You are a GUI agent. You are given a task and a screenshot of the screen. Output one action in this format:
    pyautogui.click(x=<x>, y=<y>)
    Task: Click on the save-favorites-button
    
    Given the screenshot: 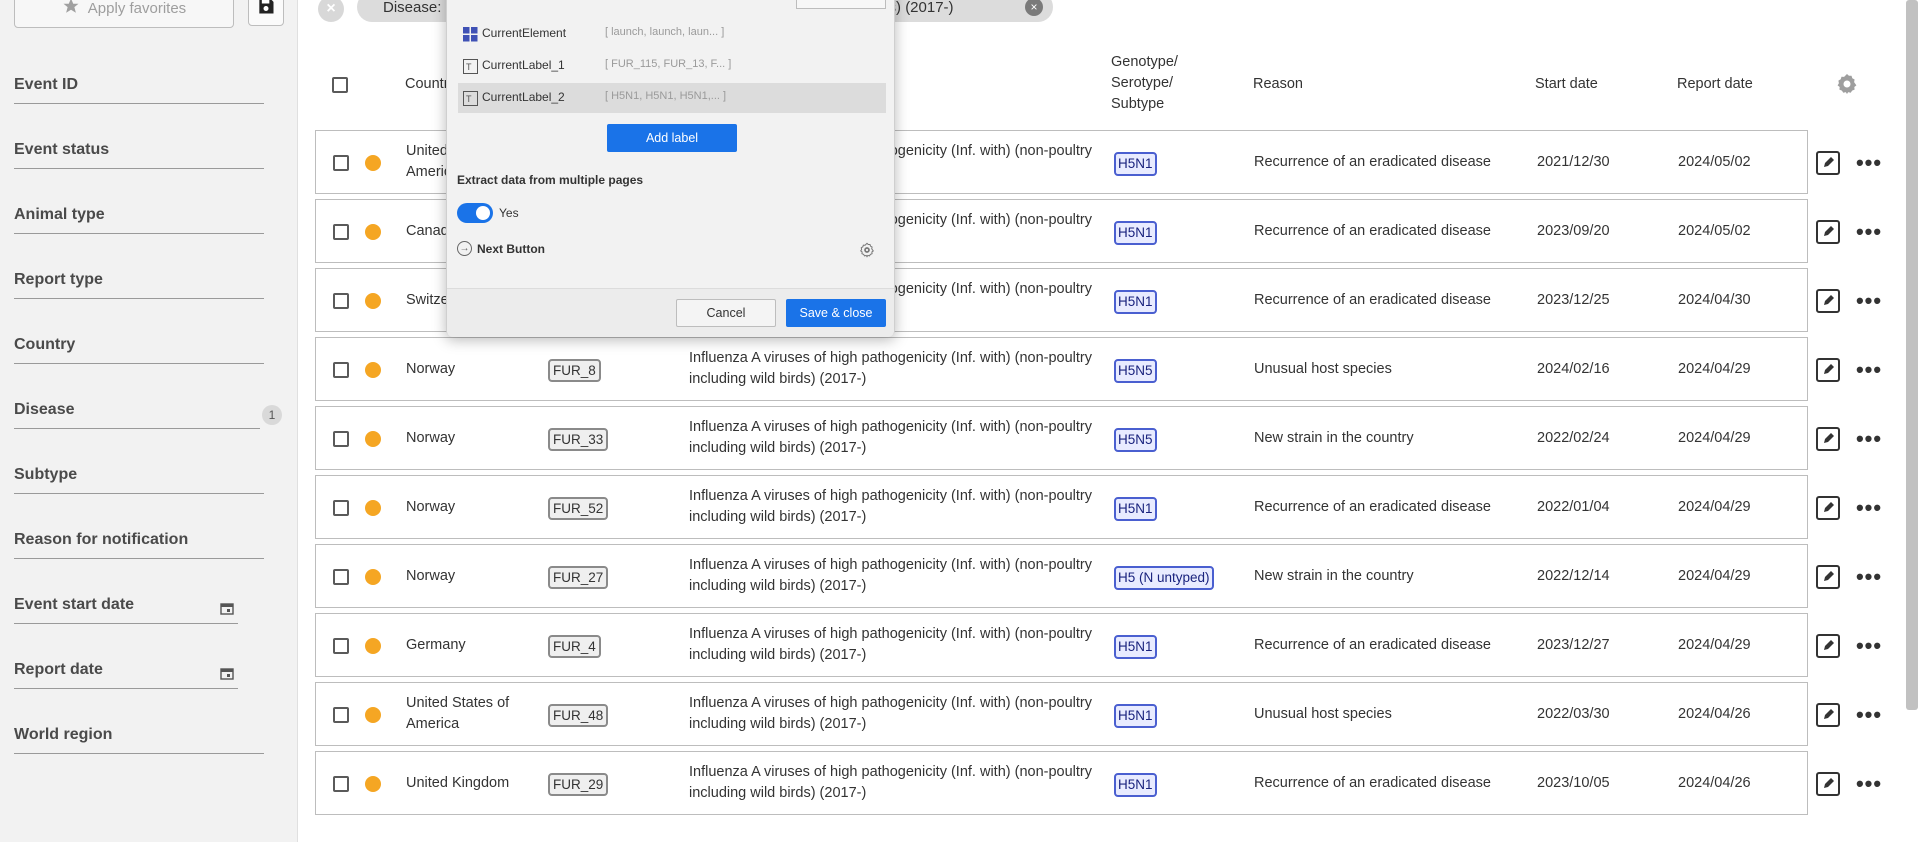 What is the action you would take?
    pyautogui.click(x=266, y=13)
    